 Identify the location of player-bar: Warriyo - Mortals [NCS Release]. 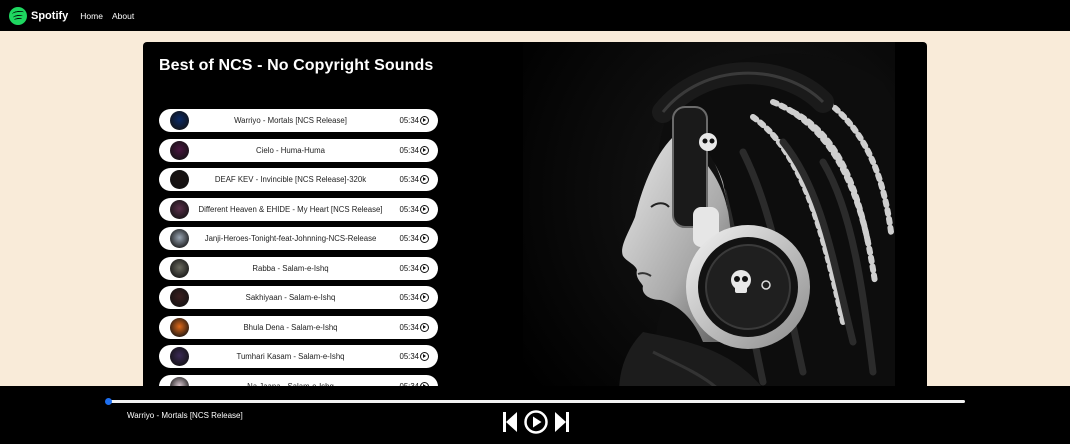
(535, 415).